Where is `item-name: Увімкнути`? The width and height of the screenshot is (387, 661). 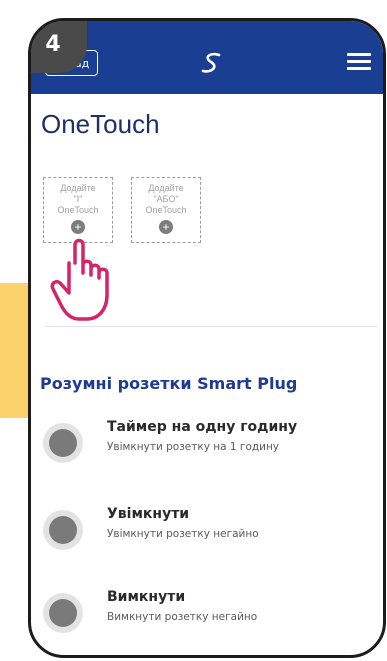 item-name: Увімкнути is located at coordinates (148, 514).